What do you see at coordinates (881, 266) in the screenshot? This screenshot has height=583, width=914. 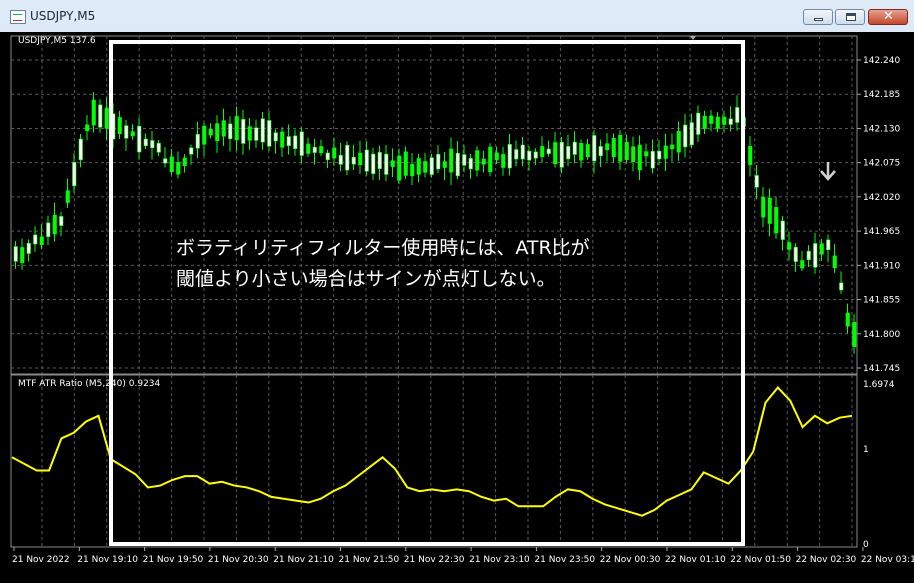 I see `price-label: 141.910` at bounding box center [881, 266].